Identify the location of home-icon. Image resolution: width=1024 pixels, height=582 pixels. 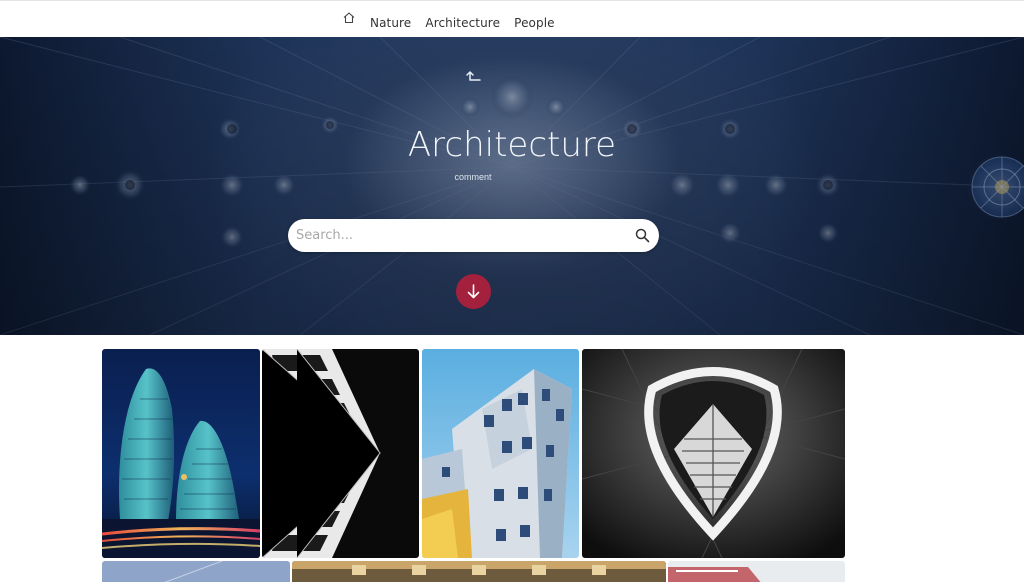
(349, 18).